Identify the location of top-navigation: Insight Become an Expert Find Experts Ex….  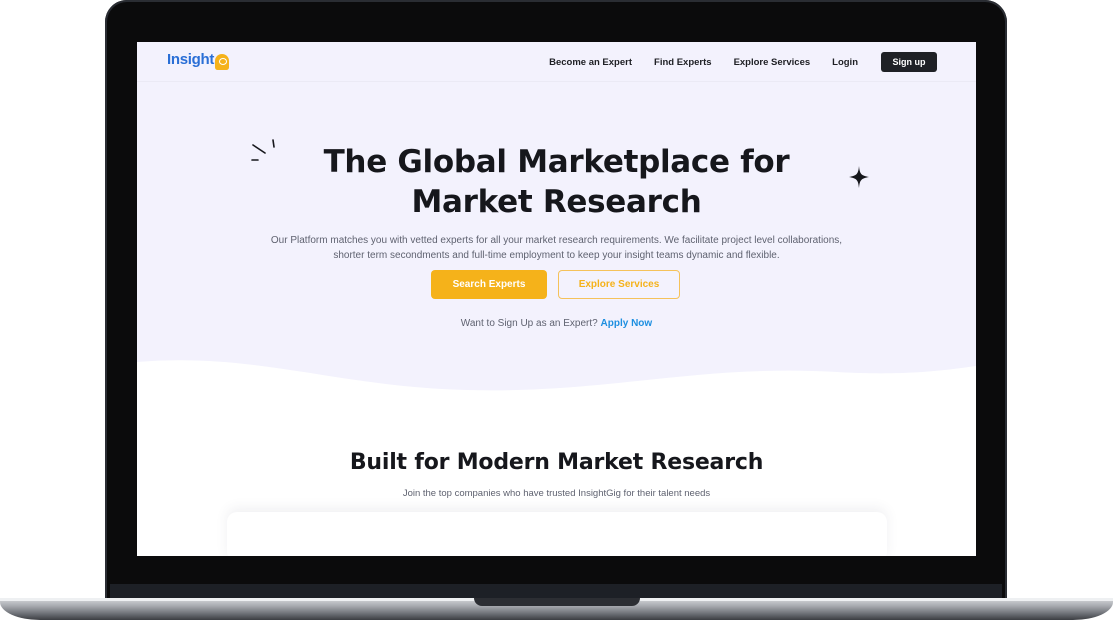
(556, 62).